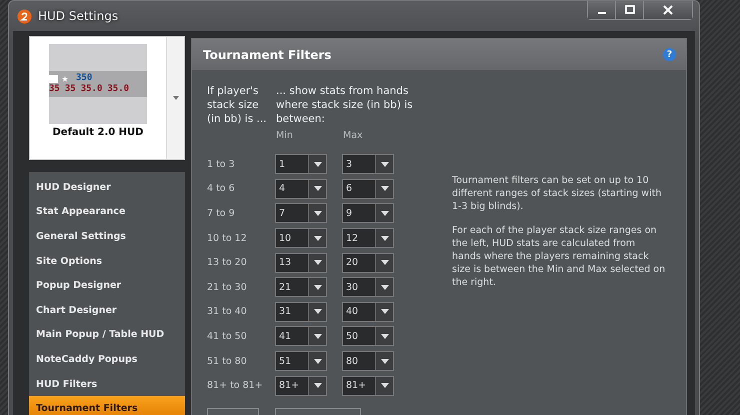 The height and width of the screenshot is (415, 740). Describe the element at coordinates (227, 262) in the screenshot. I see `range-label: 13 to 20` at that location.